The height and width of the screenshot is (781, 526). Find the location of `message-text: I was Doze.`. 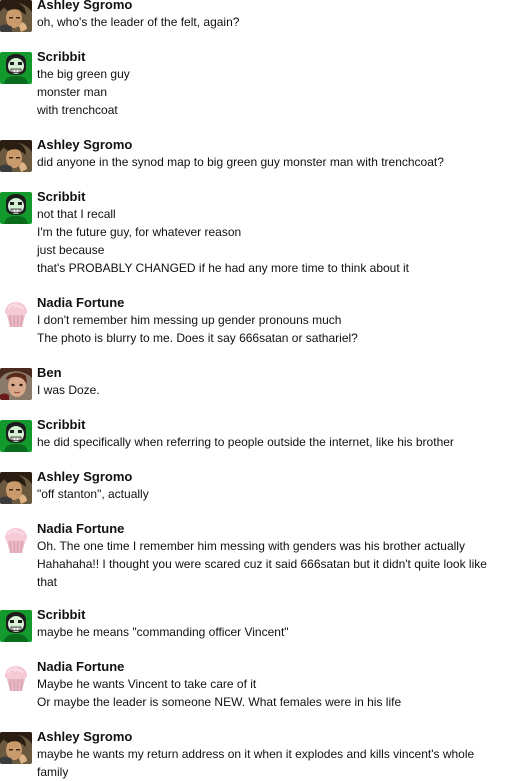

message-text: I was Doze. is located at coordinates (68, 390).